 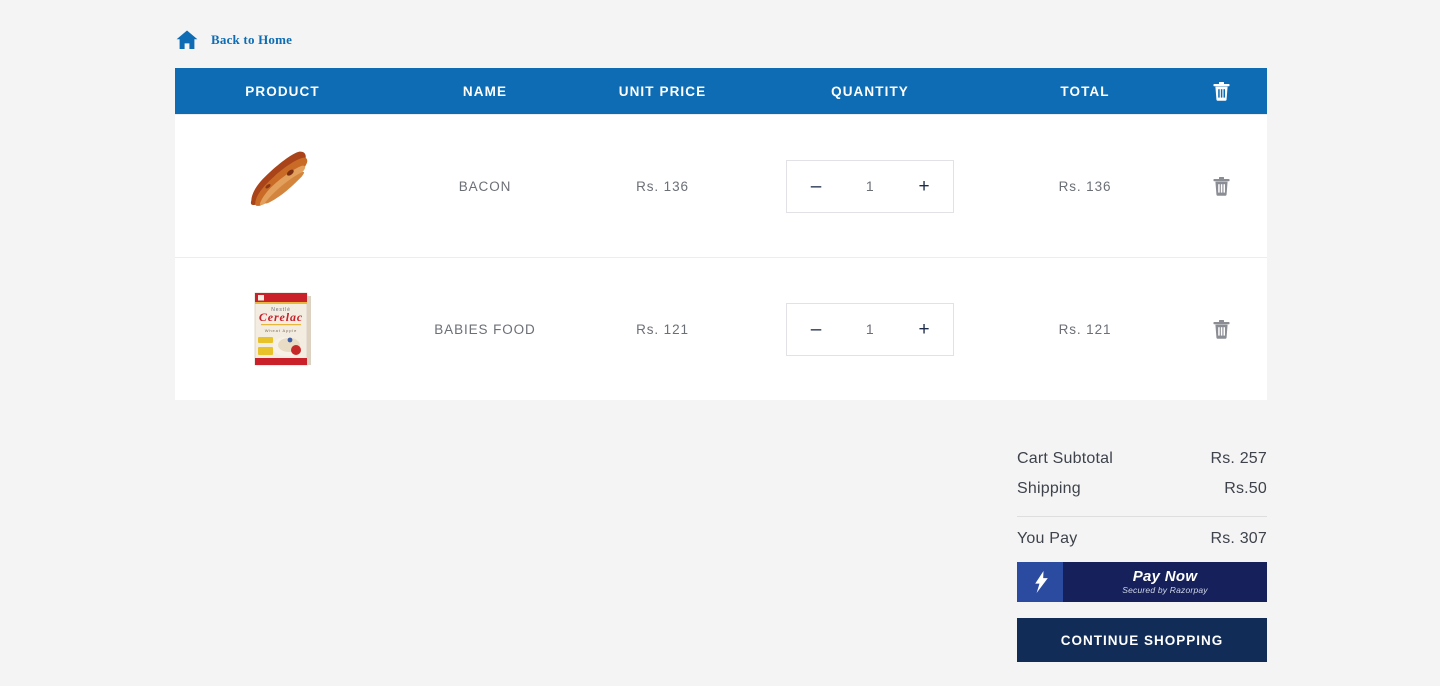 I want to click on product-name: BABIES FOOD, so click(x=485, y=329).